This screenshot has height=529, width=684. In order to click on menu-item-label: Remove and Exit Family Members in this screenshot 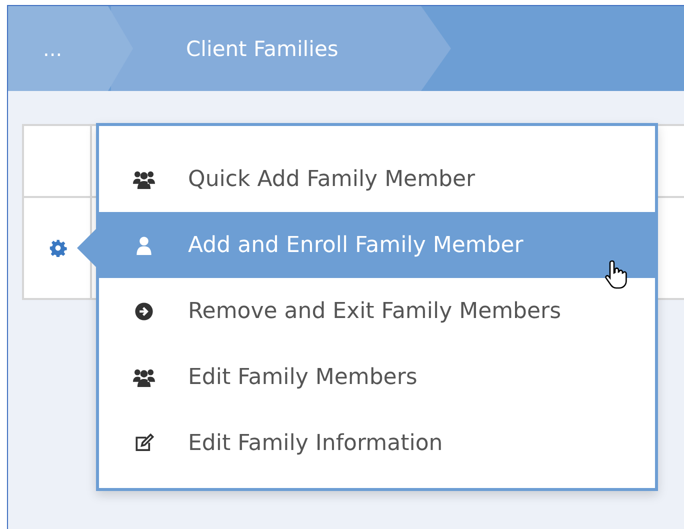, I will do `click(375, 311)`.